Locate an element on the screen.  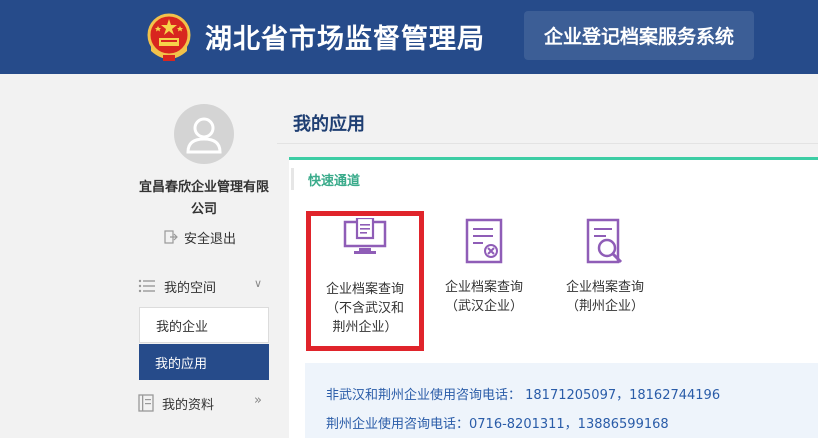
contact-line-jingzhou: 荆州企业使用咨询电话：0716-8201311，13886599168 is located at coordinates (497, 424).